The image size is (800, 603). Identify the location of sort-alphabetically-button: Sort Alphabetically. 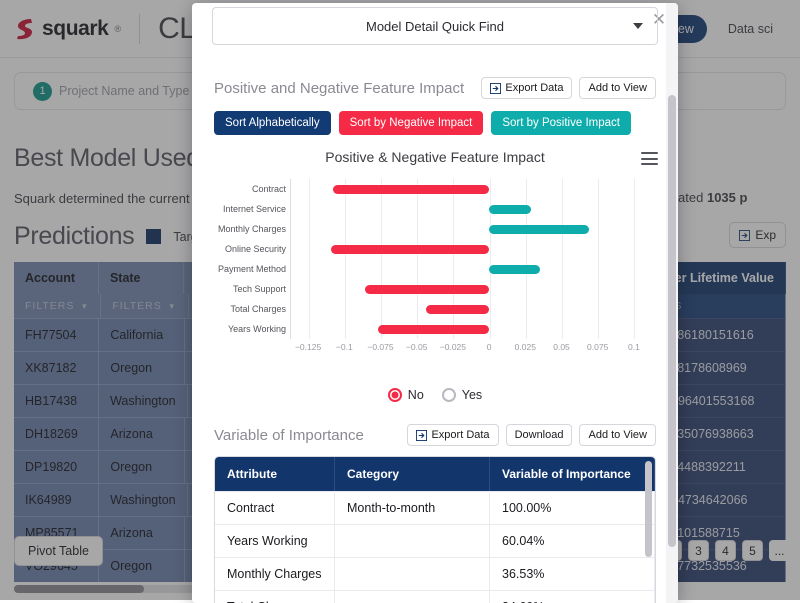
(272, 123).